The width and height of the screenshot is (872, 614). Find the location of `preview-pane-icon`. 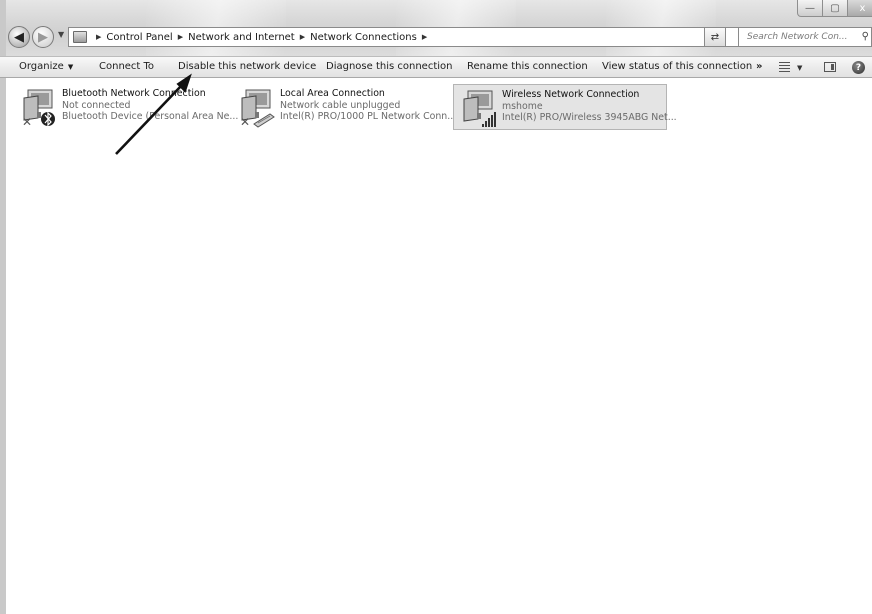

preview-pane-icon is located at coordinates (830, 67).